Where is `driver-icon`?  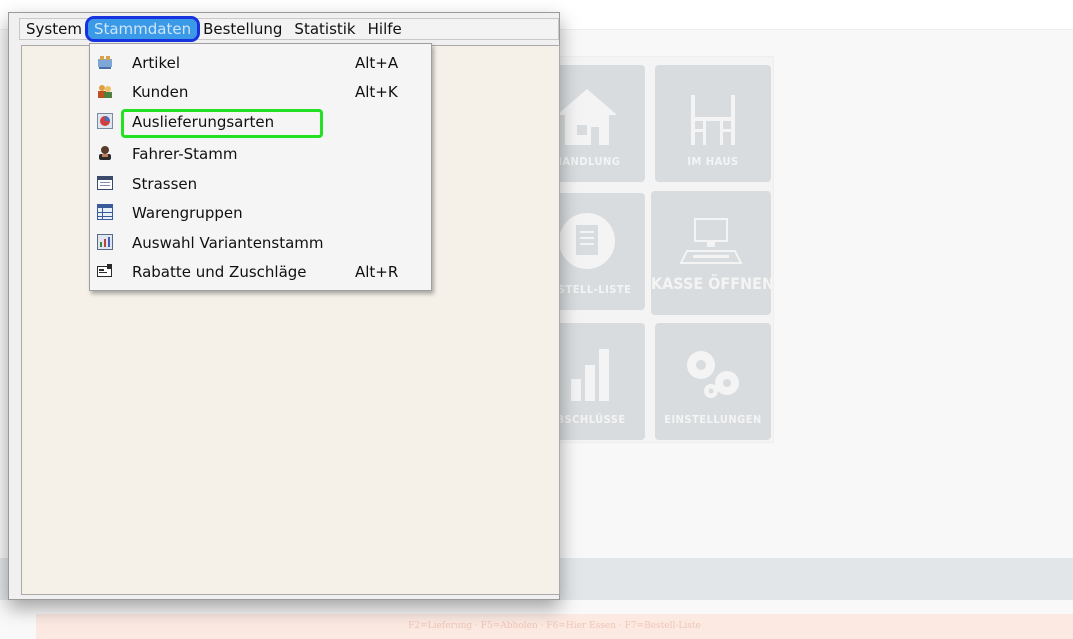
driver-icon is located at coordinates (105, 153).